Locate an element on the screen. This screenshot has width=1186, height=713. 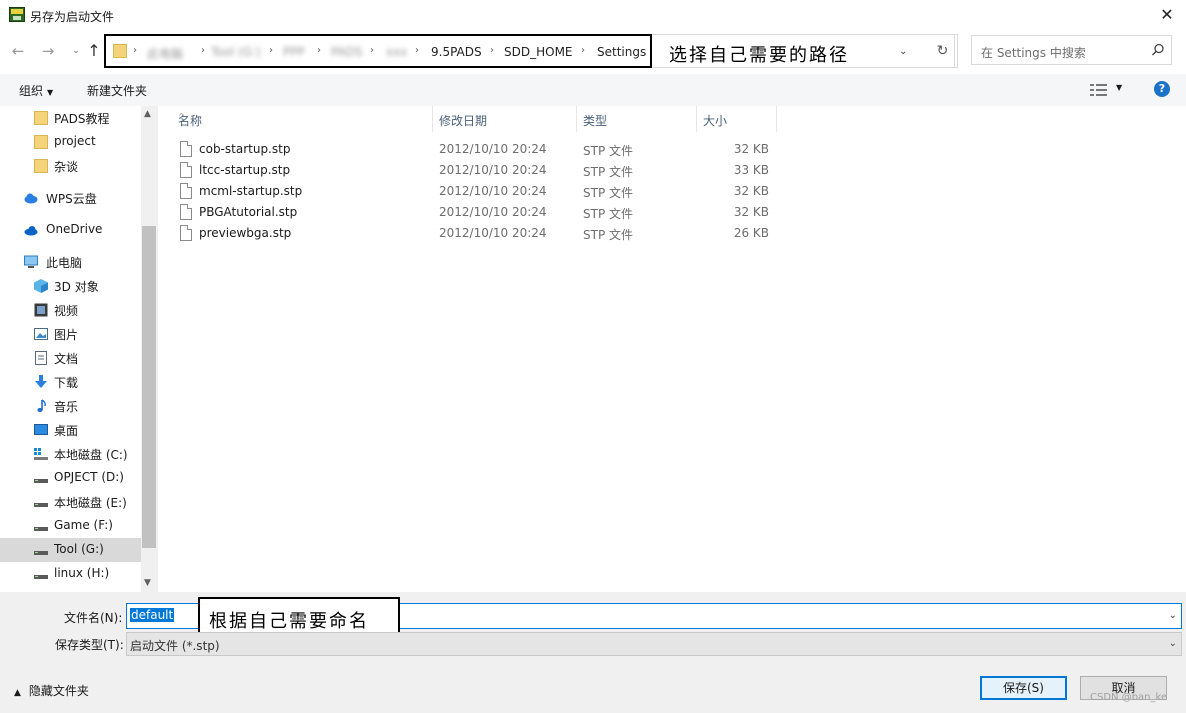
sidebar-item-label: 3D 对象 is located at coordinates (76, 287).